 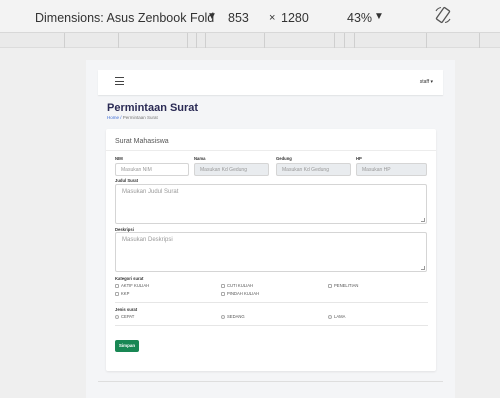 What do you see at coordinates (147, 240) in the screenshot?
I see `deskripsi-placeholder: Masukan Deskripsi` at bounding box center [147, 240].